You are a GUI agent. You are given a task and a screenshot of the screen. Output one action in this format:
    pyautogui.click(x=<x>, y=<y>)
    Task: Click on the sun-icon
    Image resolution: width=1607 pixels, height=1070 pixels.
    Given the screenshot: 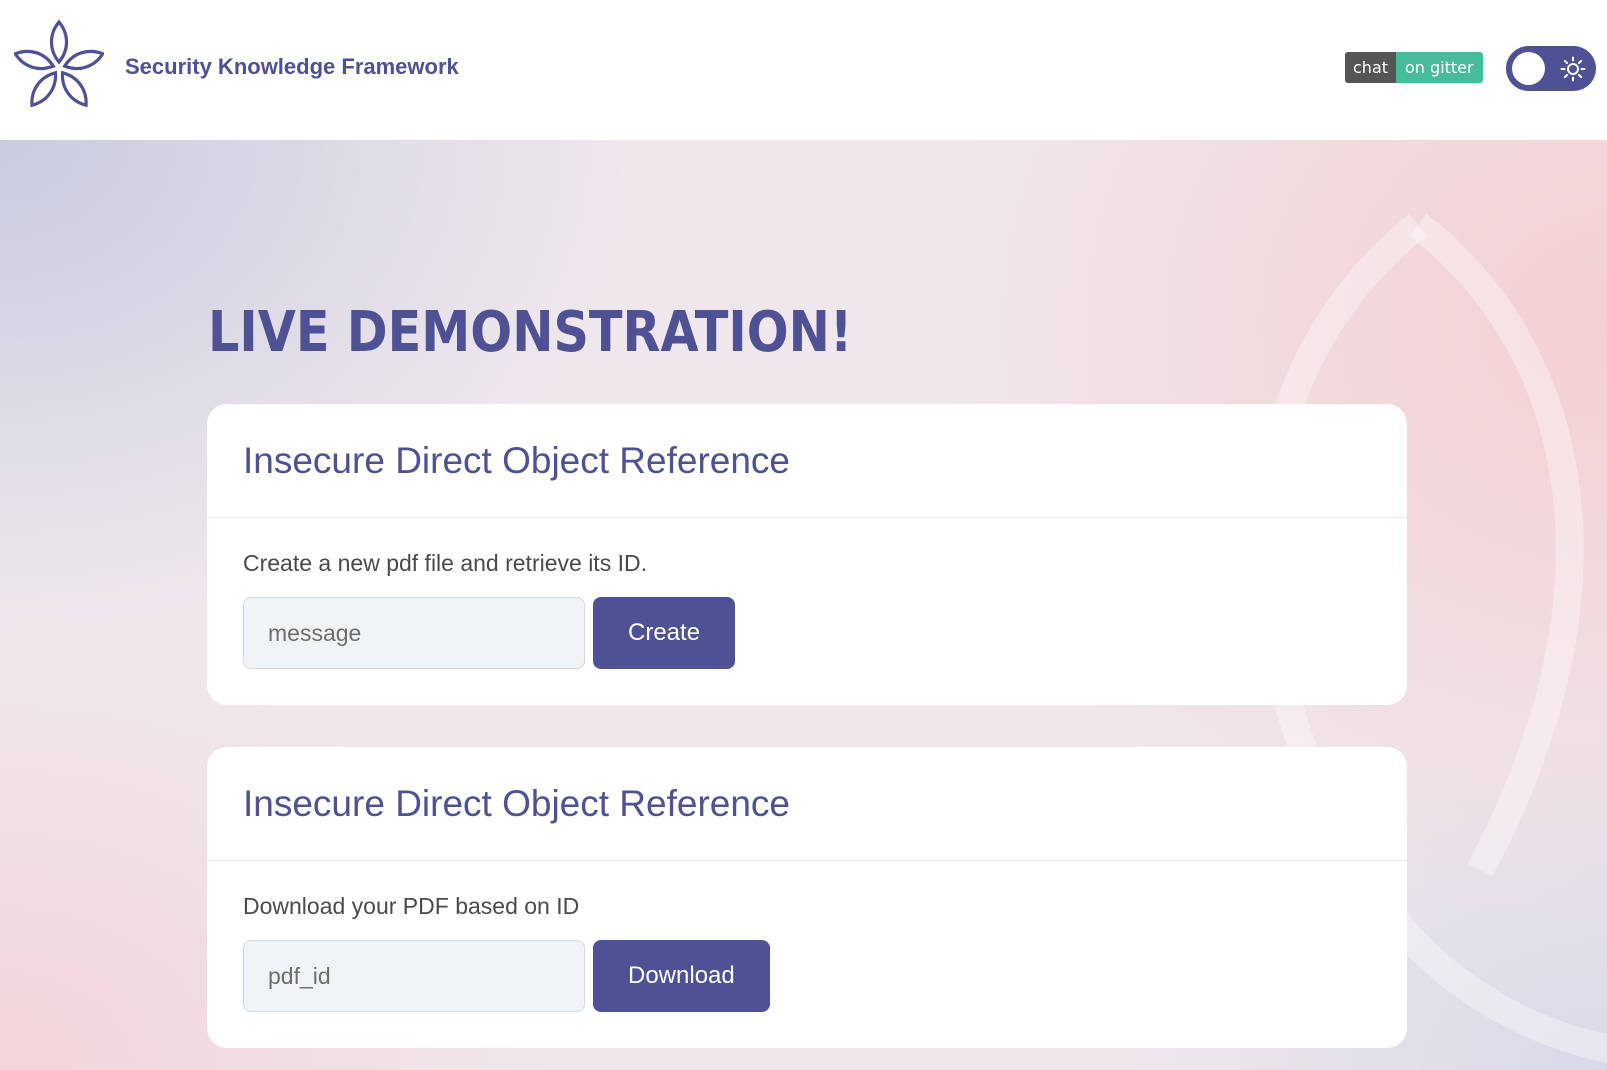 What is the action you would take?
    pyautogui.click(x=1573, y=69)
    